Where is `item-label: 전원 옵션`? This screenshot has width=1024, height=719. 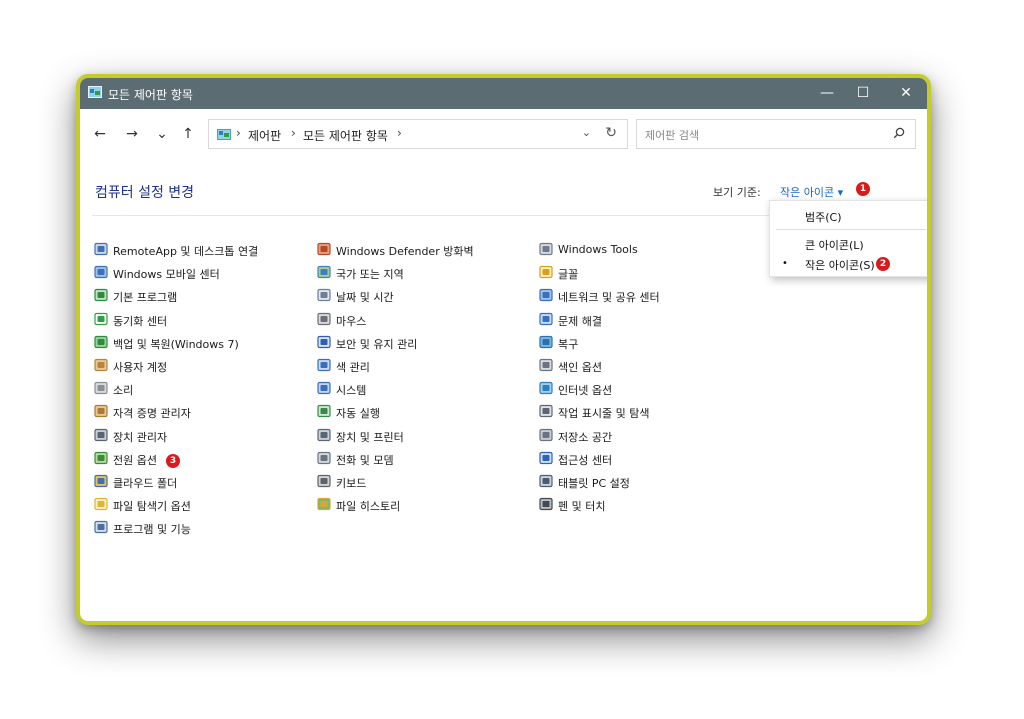 item-label: 전원 옵션 is located at coordinates (135, 460).